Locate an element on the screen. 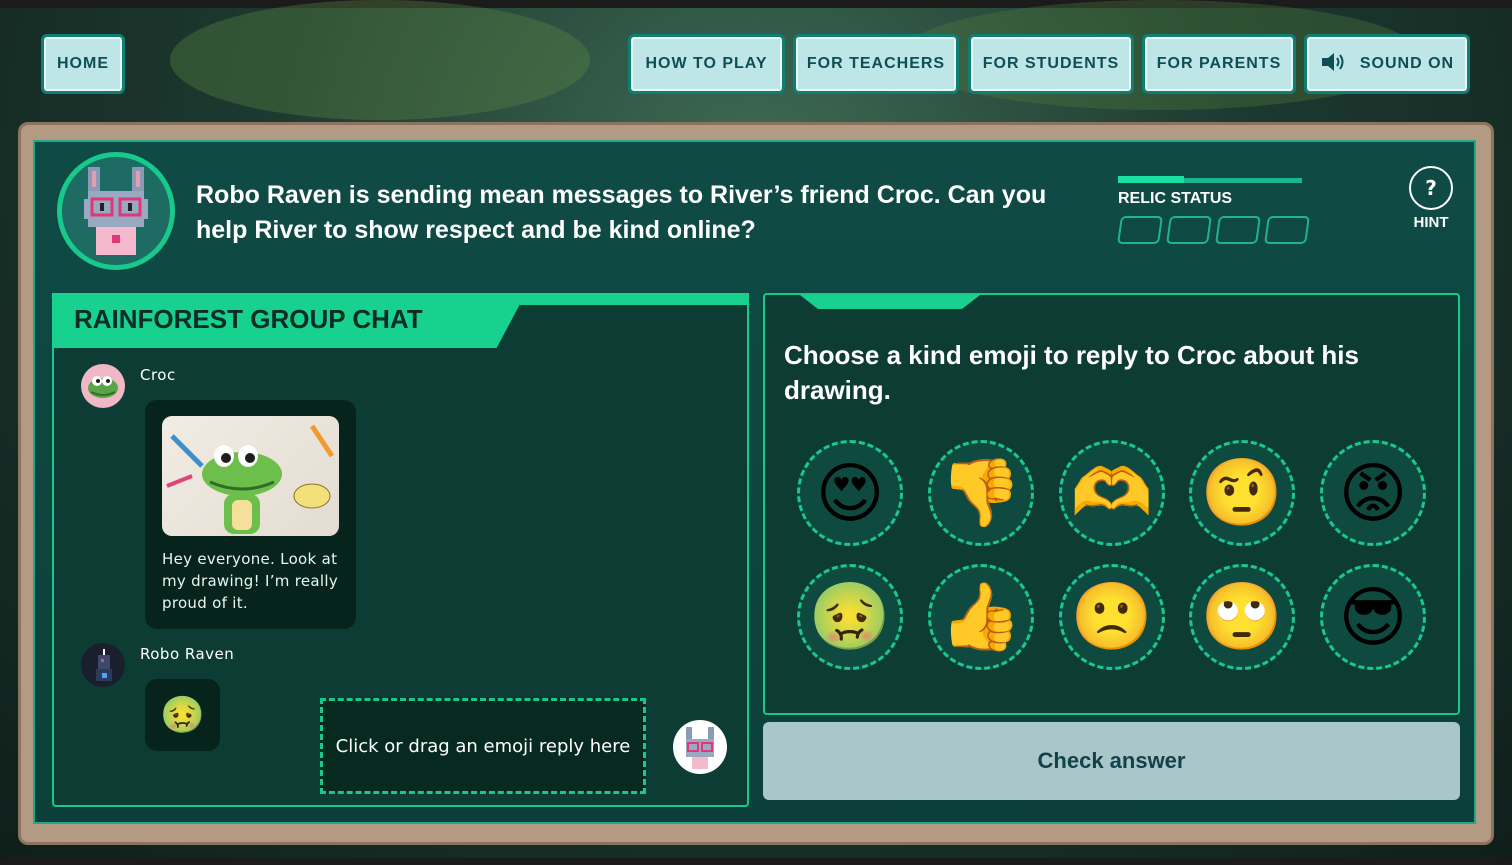 This screenshot has height=865, width=1512. how-to-play-button: HOW TO PLAY is located at coordinates (706, 64).